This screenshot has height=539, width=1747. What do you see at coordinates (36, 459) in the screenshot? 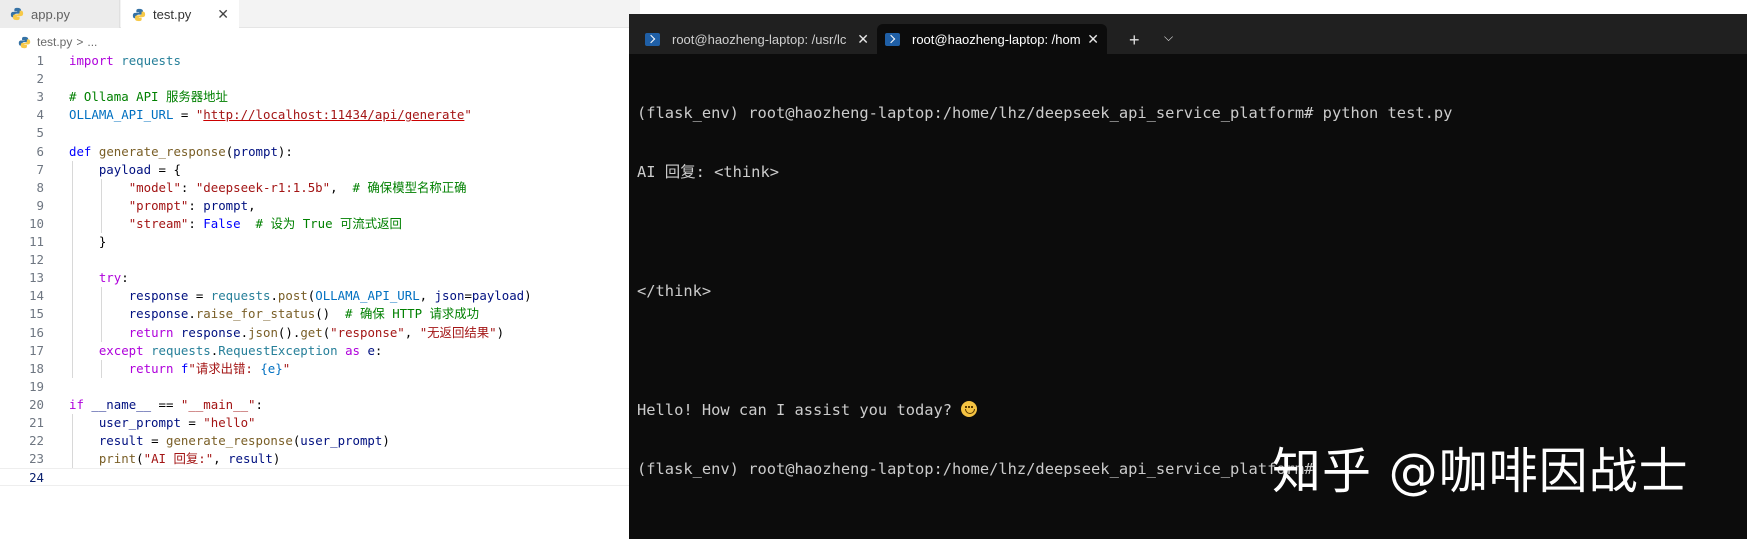
I see `line-number: 23` at bounding box center [36, 459].